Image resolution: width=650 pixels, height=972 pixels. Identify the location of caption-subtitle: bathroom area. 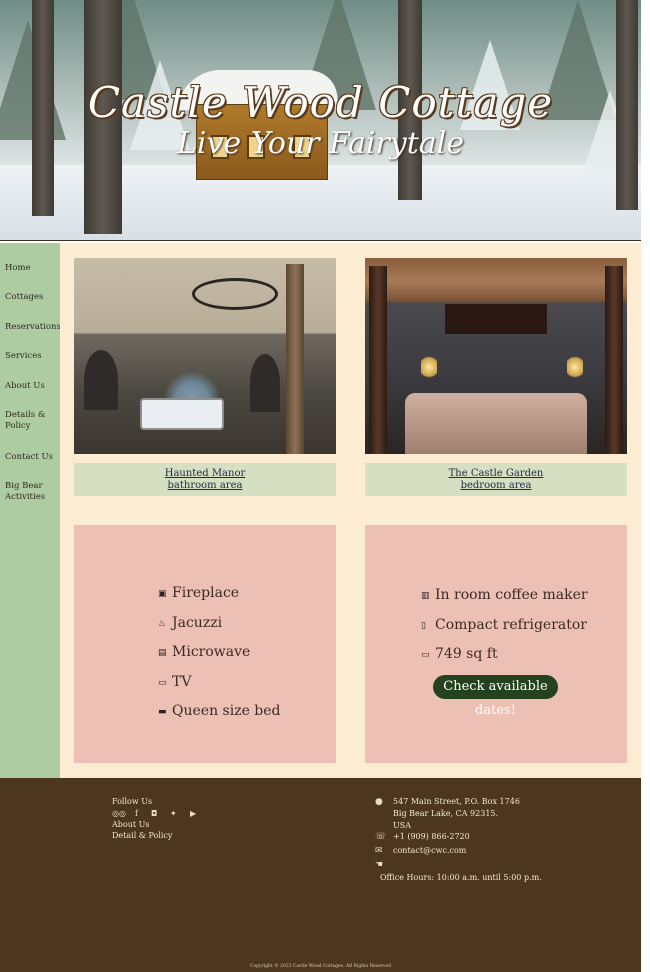
(205, 485).